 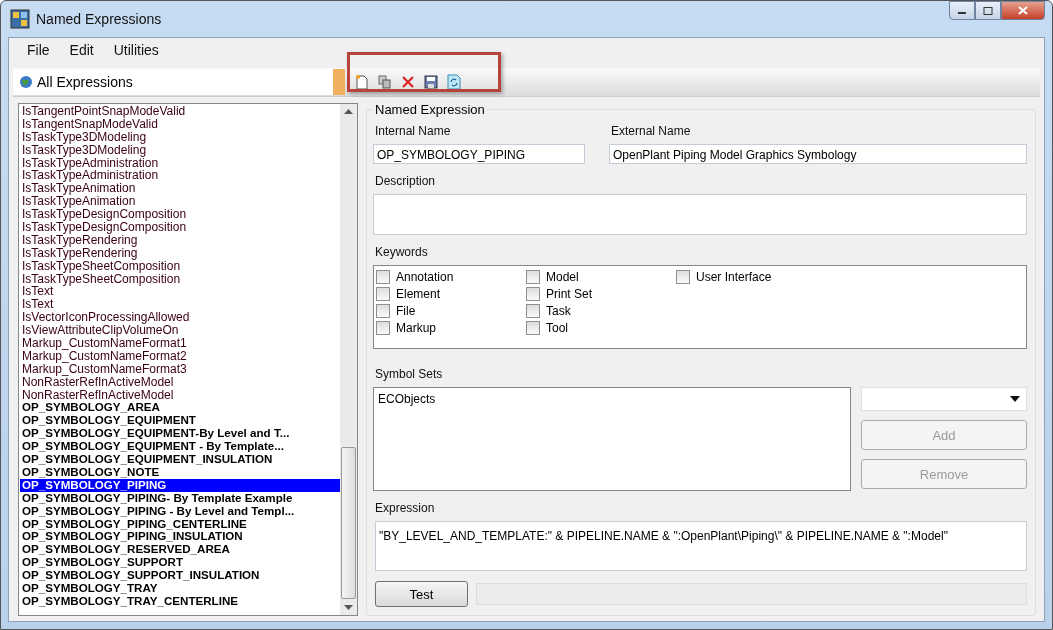 I want to click on globe-icon, so click(x=26, y=82).